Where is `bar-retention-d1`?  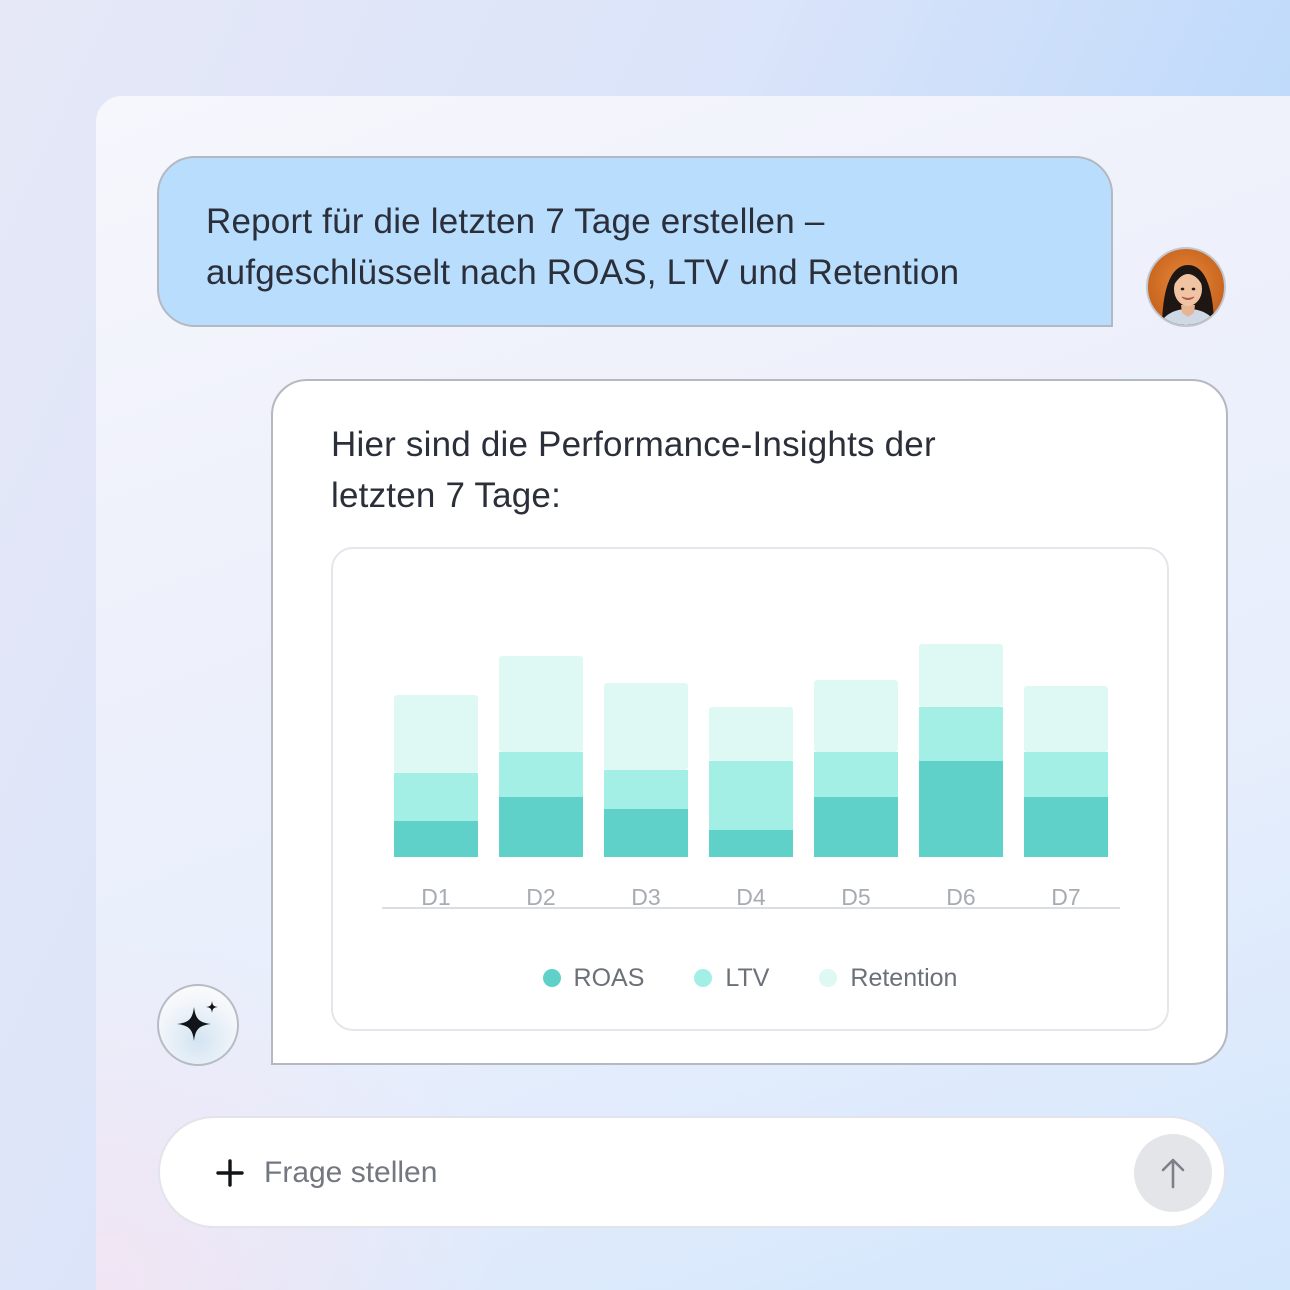
bar-retention-d1 is located at coordinates (436, 734).